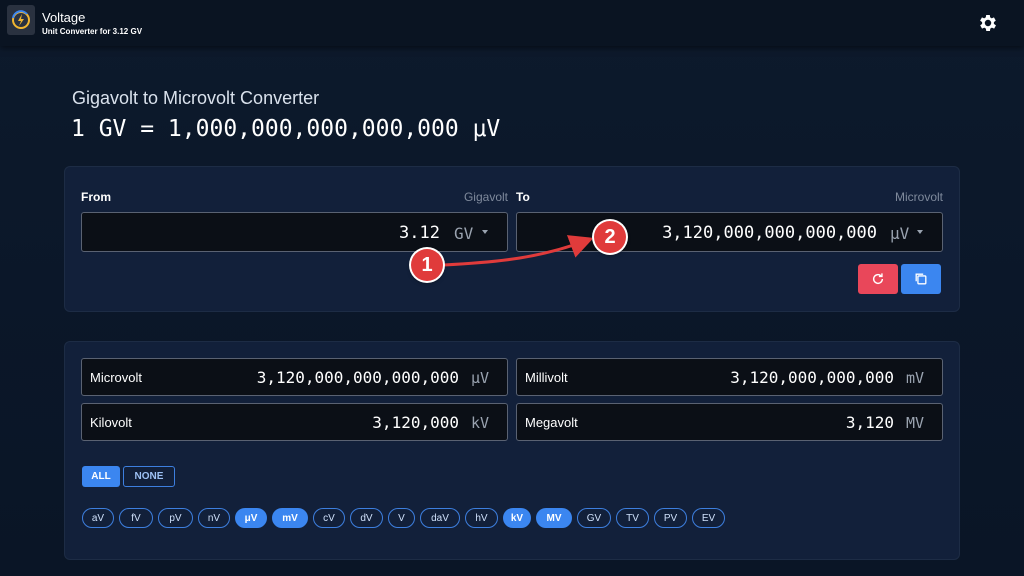 The image size is (1024, 576). Describe the element at coordinates (366, 518) in the screenshot. I see `unit-toggle: dV` at that location.